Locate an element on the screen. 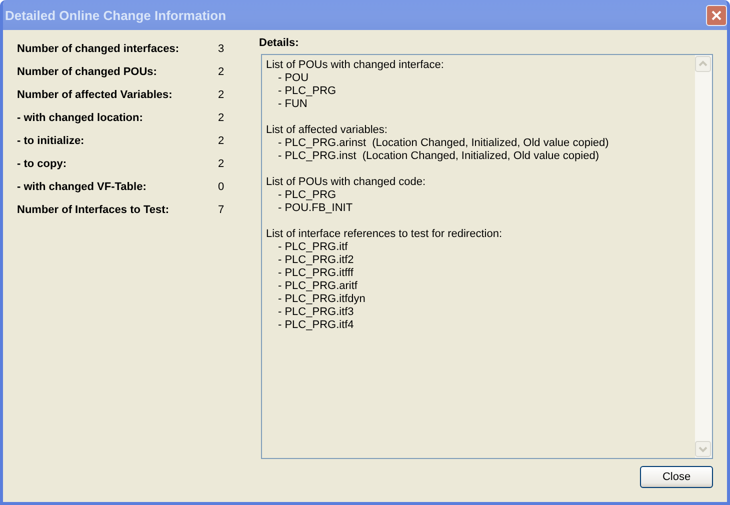 Image resolution: width=730 pixels, height=505 pixels. list-item: - POU.FB_INIT is located at coordinates (315, 208).